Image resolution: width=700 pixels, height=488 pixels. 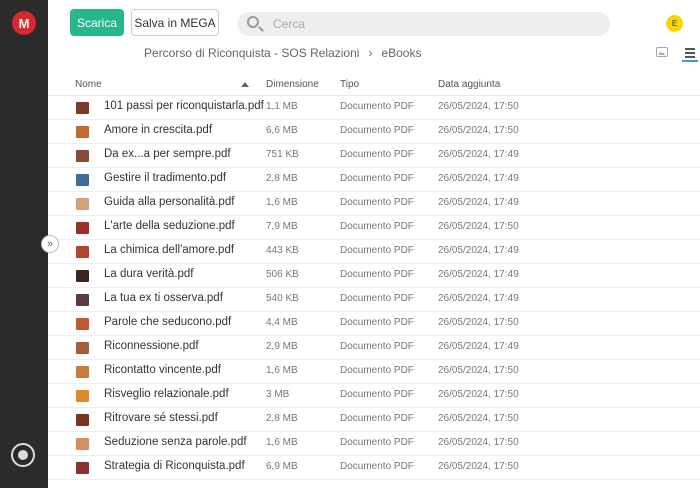 What do you see at coordinates (253, 22) in the screenshot?
I see `search-icon` at bounding box center [253, 22].